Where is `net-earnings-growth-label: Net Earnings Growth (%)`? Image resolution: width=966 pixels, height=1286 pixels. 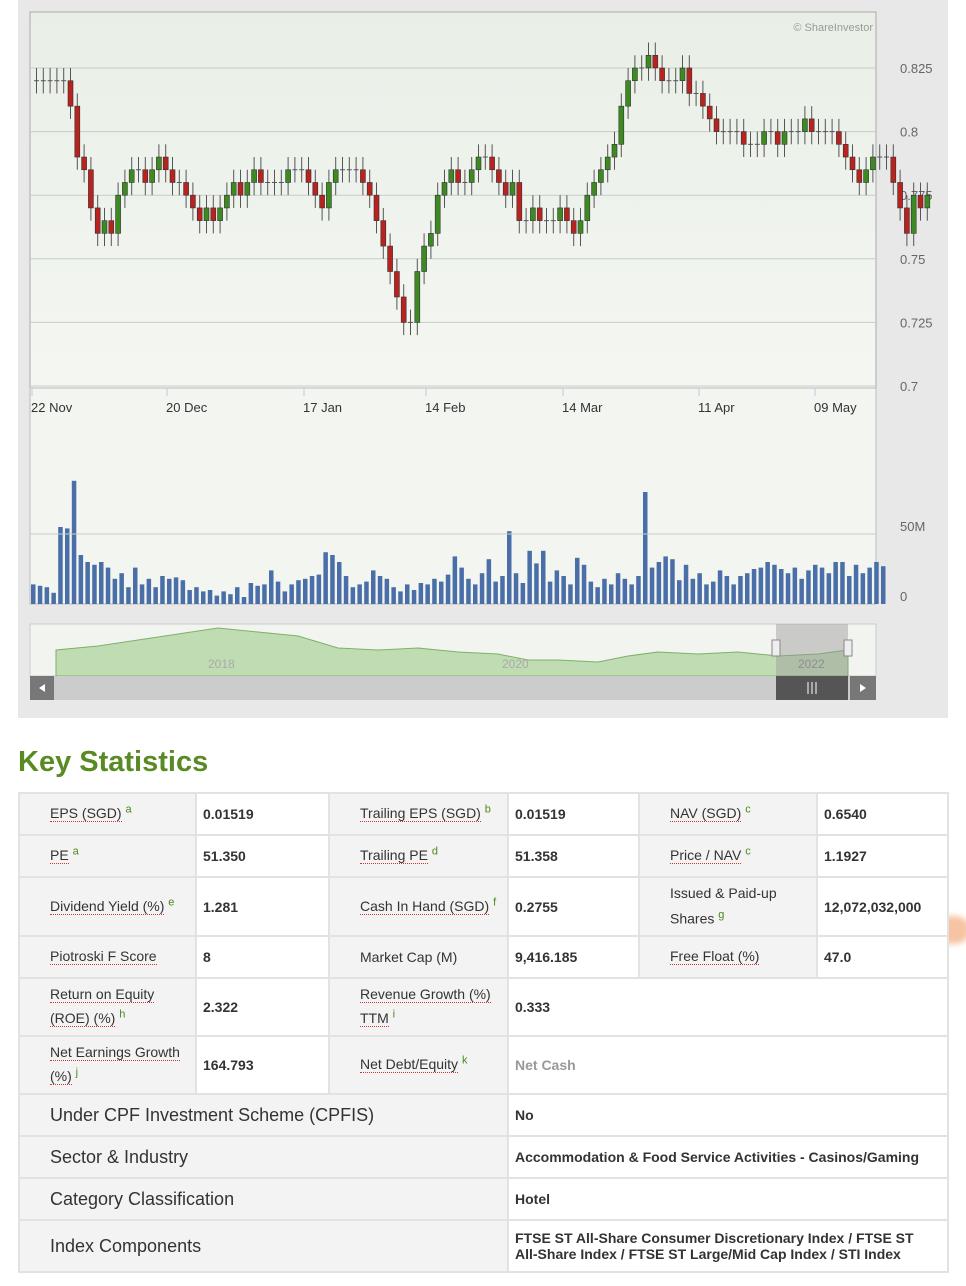
net-earnings-growth-label: Net Earnings Growth (%) is located at coordinates (115, 1065).